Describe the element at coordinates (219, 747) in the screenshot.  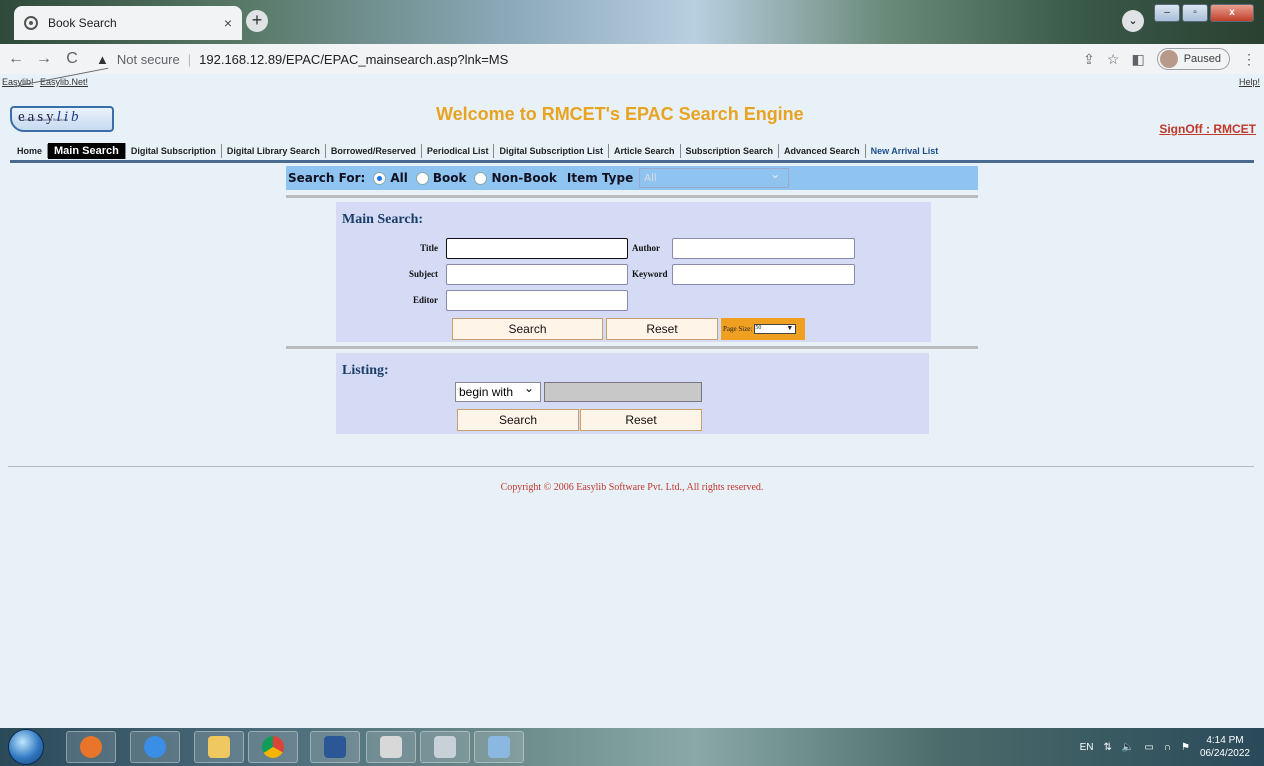
I see `taskbar-file-explorer` at that location.